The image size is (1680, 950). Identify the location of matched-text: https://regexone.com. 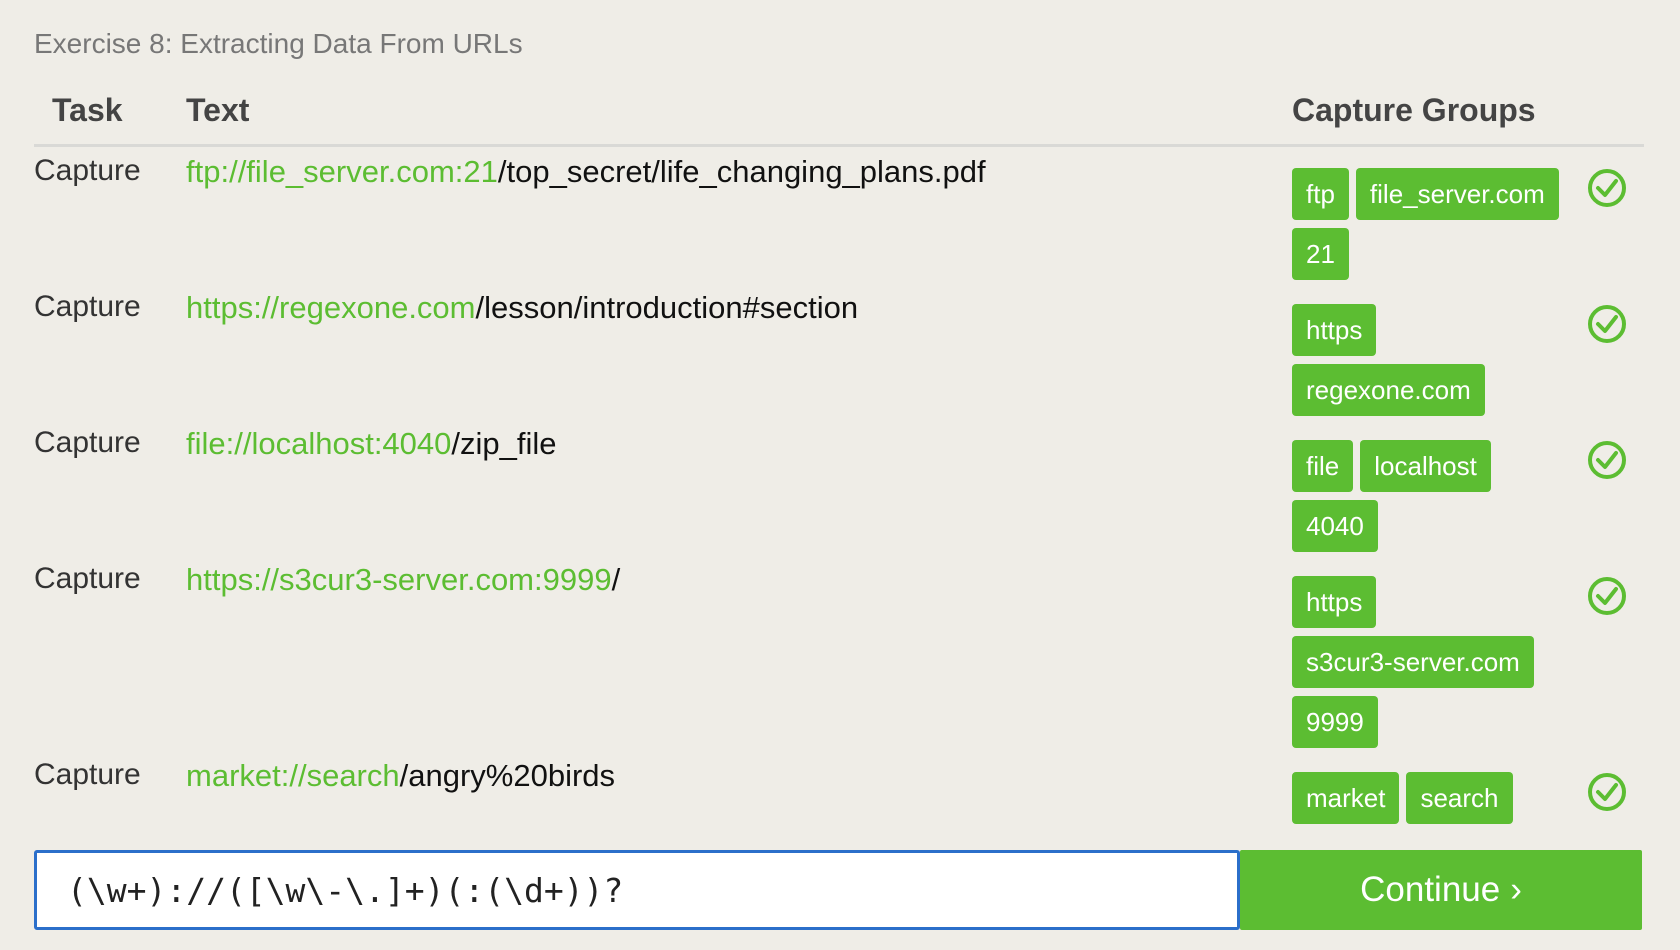
(331, 307).